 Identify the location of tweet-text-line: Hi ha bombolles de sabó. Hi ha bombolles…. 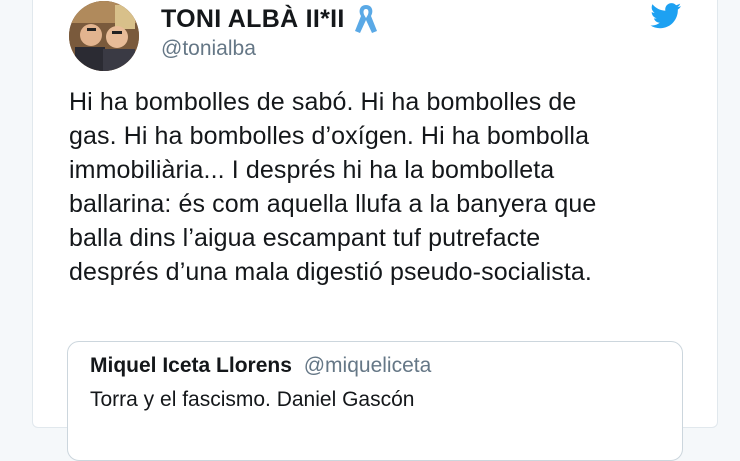
(323, 102).